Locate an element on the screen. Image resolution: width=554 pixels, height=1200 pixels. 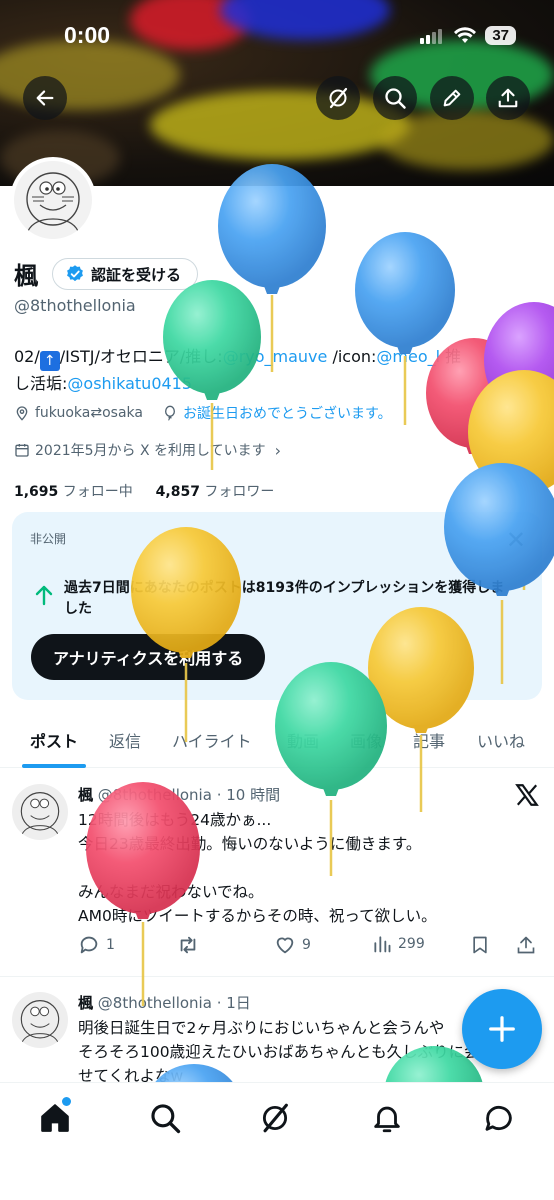
nav-home is located at coordinates (55, 1118).